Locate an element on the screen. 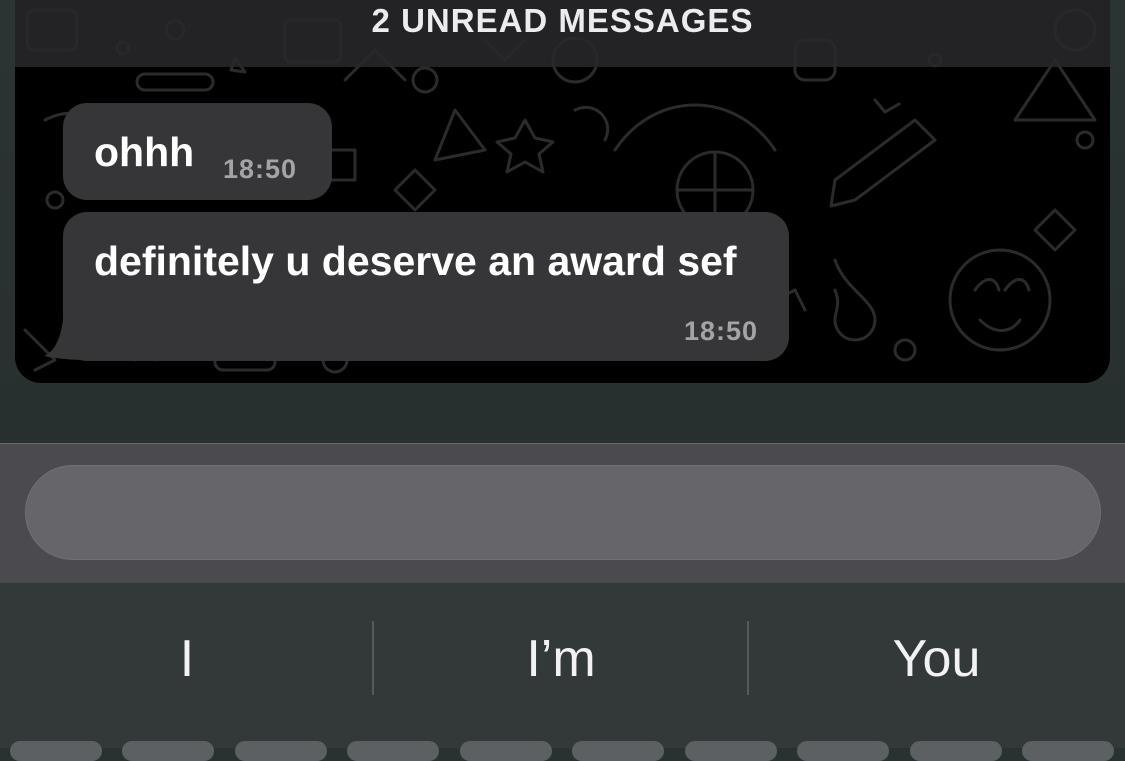 Image resolution: width=1125 pixels, height=761 pixels. message-text: definitely u deserve an award sef is located at coordinates (415, 261).